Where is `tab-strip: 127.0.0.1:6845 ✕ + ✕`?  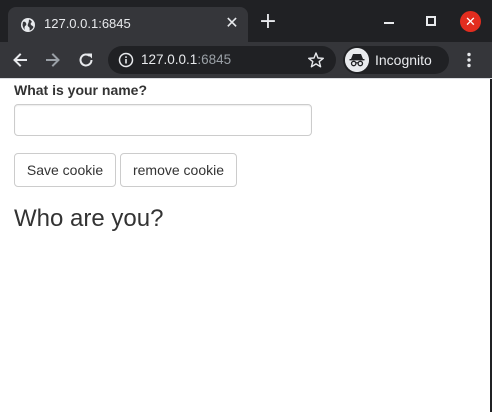 tab-strip: 127.0.0.1:6845 ✕ + ✕ is located at coordinates (246, 21).